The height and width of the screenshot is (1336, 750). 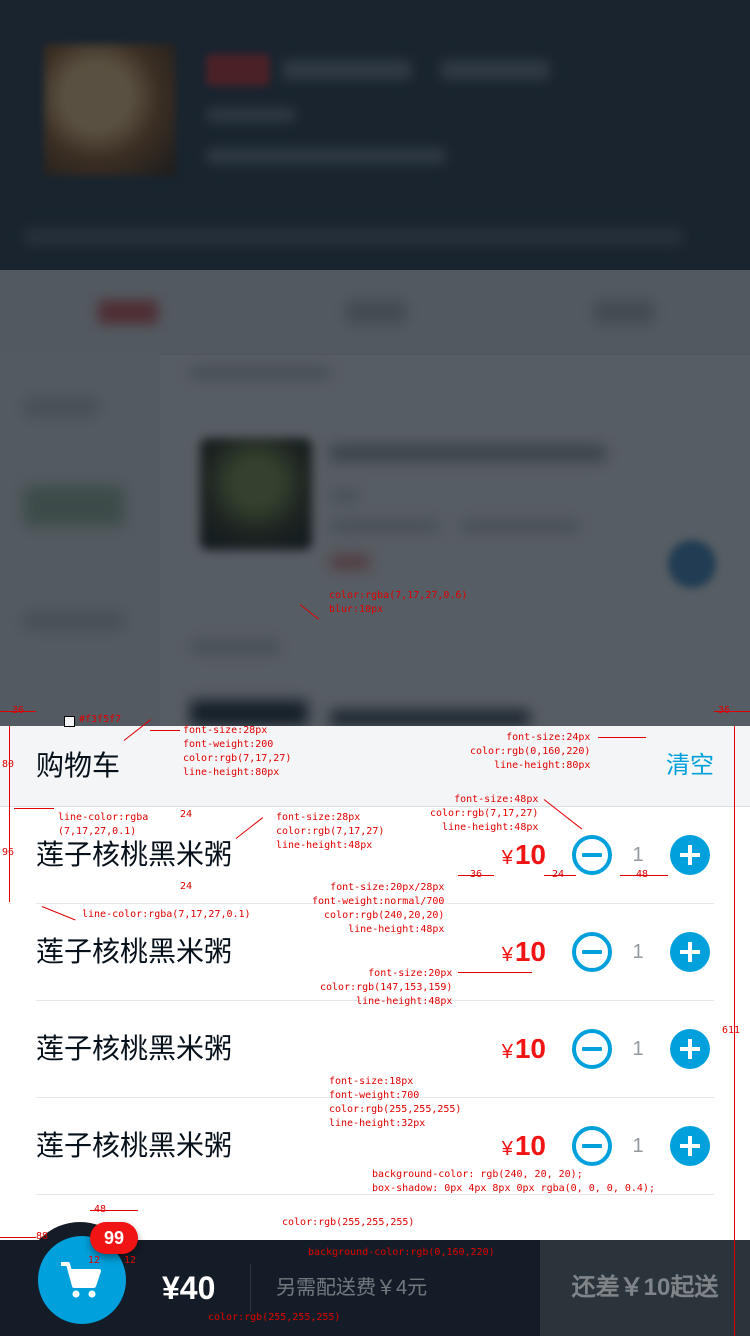 I want to click on pay-button: 还差￥10起送, so click(x=645, y=1288).